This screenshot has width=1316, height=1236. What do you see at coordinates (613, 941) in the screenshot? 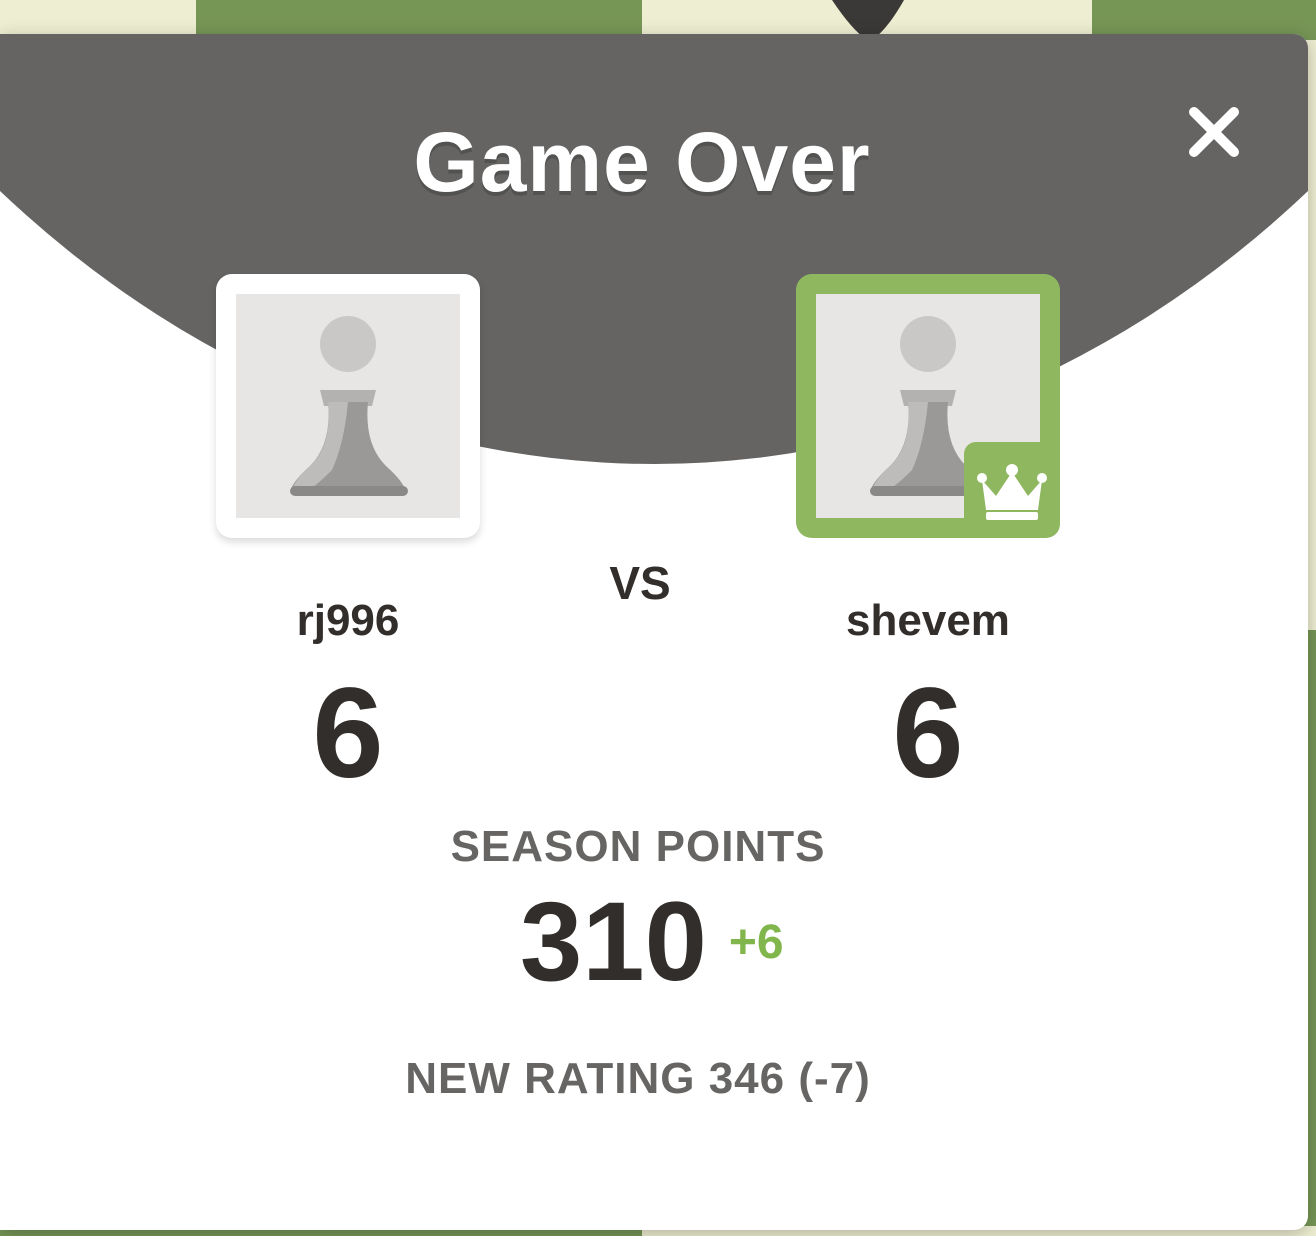
I see `season-points-value: 310` at bounding box center [613, 941].